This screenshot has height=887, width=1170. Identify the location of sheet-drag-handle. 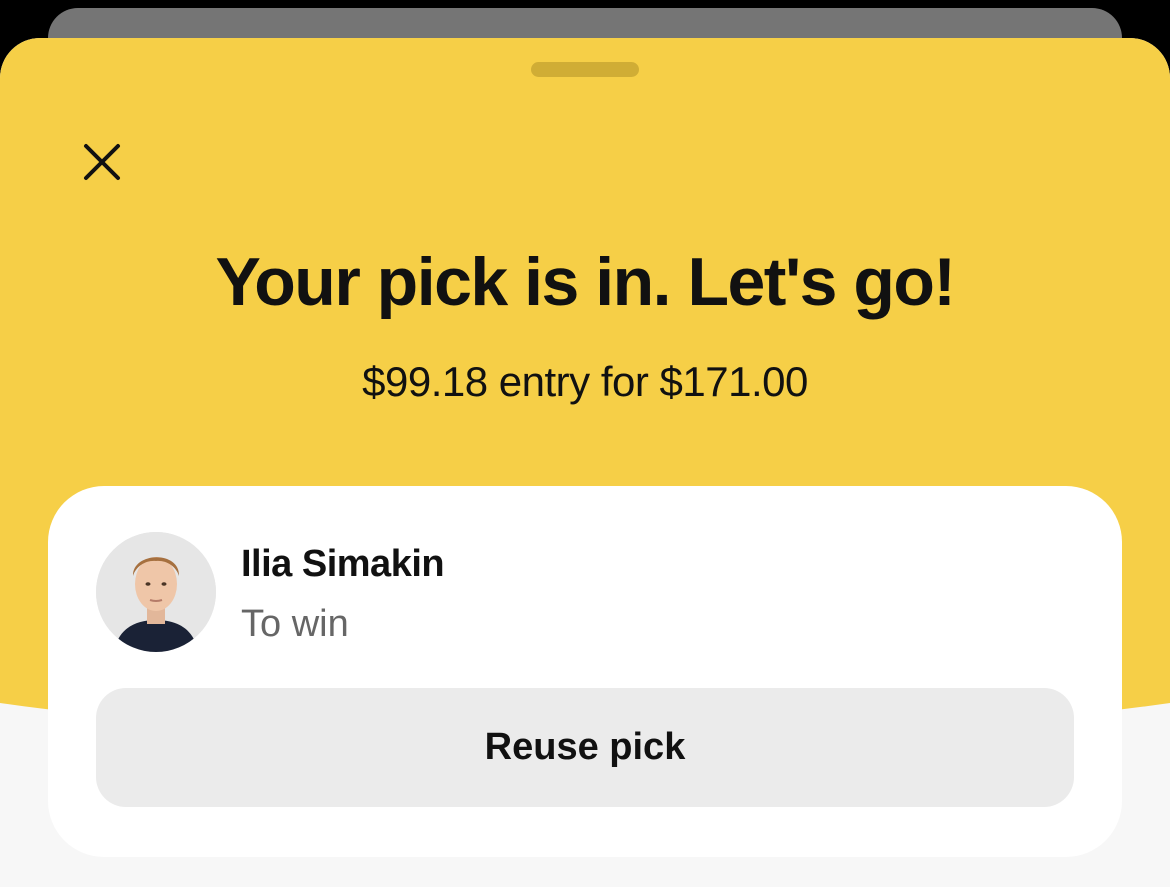
(585, 69).